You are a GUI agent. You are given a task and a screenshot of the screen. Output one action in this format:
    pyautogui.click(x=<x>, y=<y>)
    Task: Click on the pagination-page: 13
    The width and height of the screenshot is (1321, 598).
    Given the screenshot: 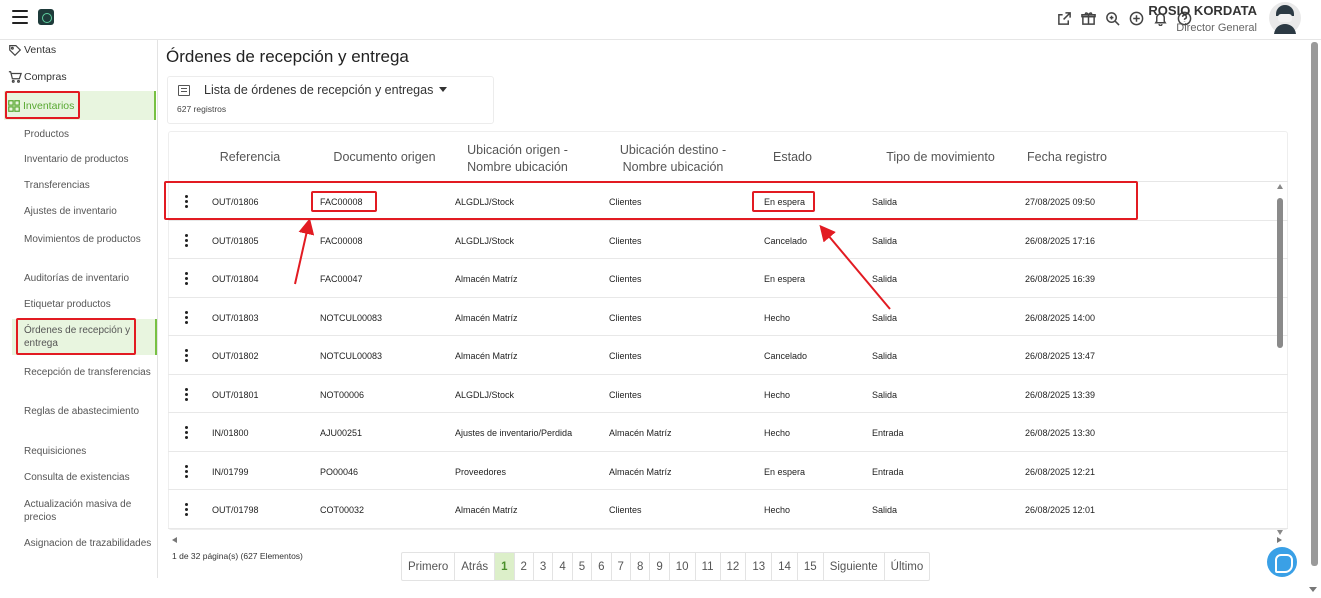 What is the action you would take?
    pyautogui.click(x=759, y=566)
    